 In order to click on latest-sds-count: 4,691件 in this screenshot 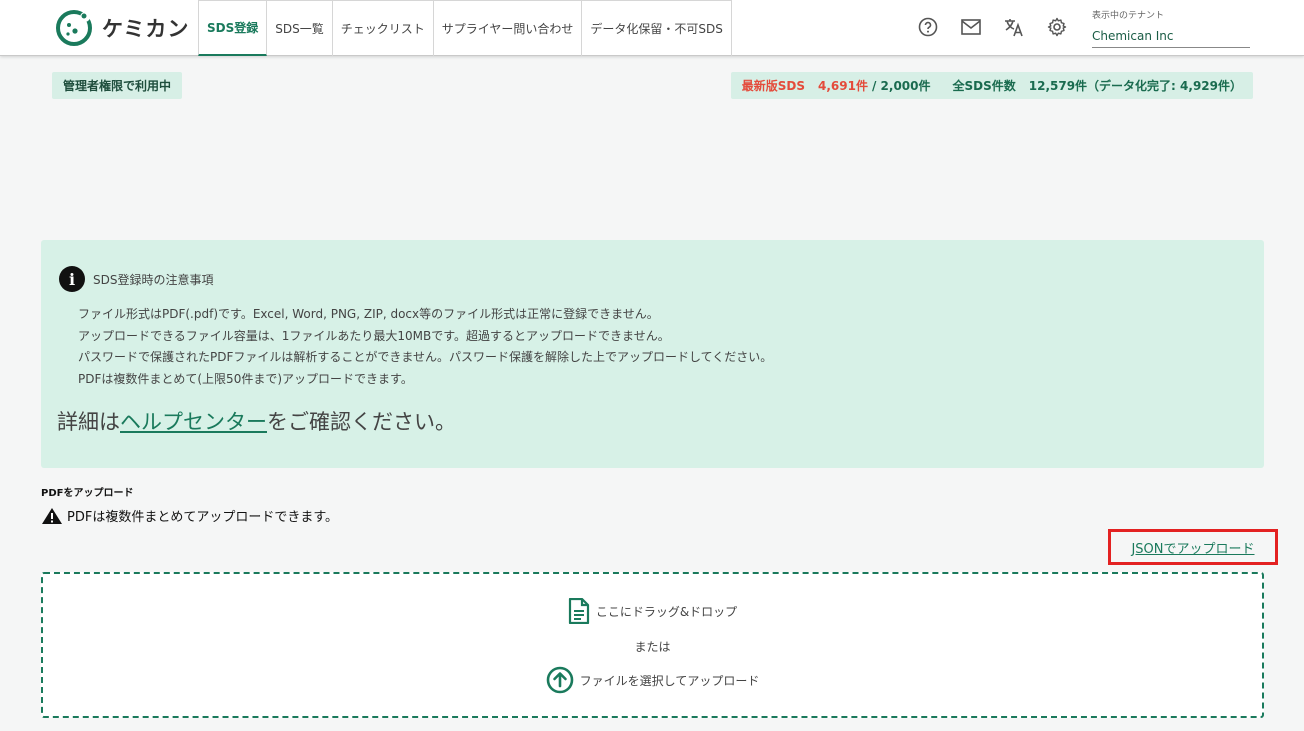, I will do `click(843, 86)`.